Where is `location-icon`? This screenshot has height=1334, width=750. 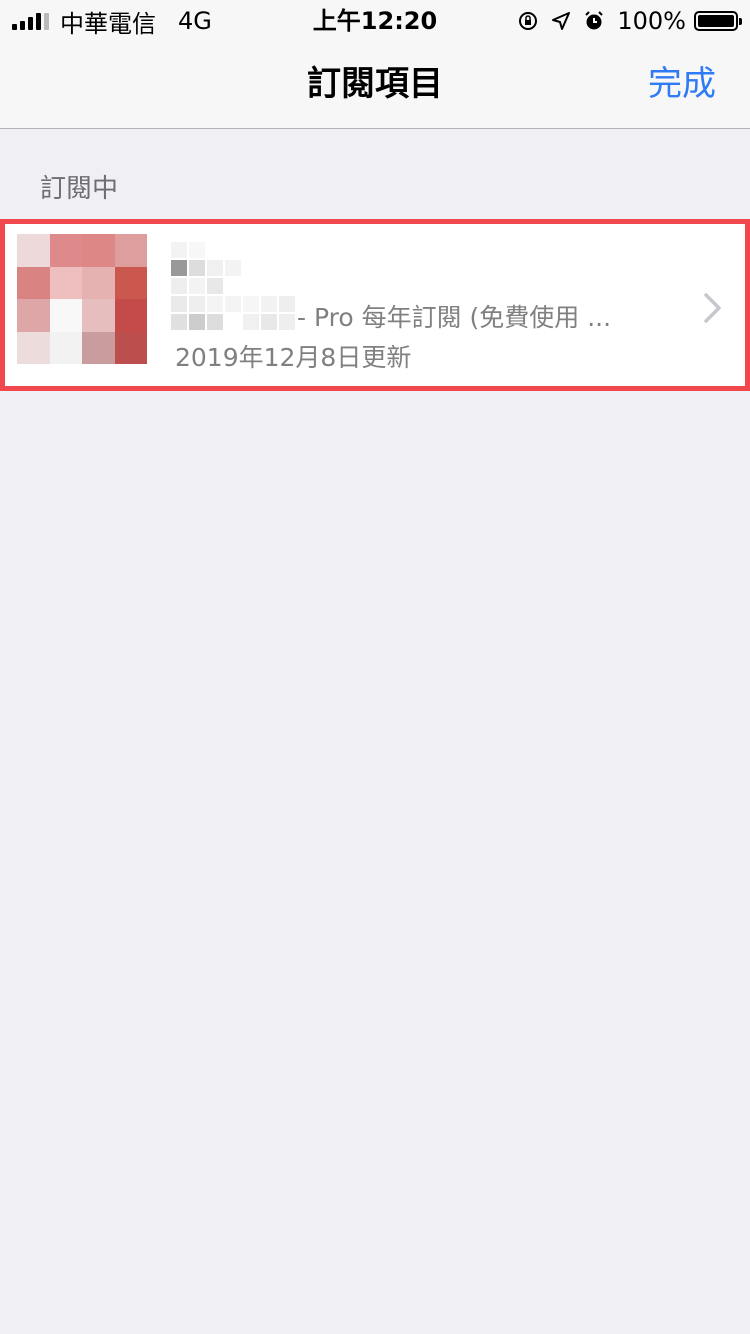 location-icon is located at coordinates (561, 21).